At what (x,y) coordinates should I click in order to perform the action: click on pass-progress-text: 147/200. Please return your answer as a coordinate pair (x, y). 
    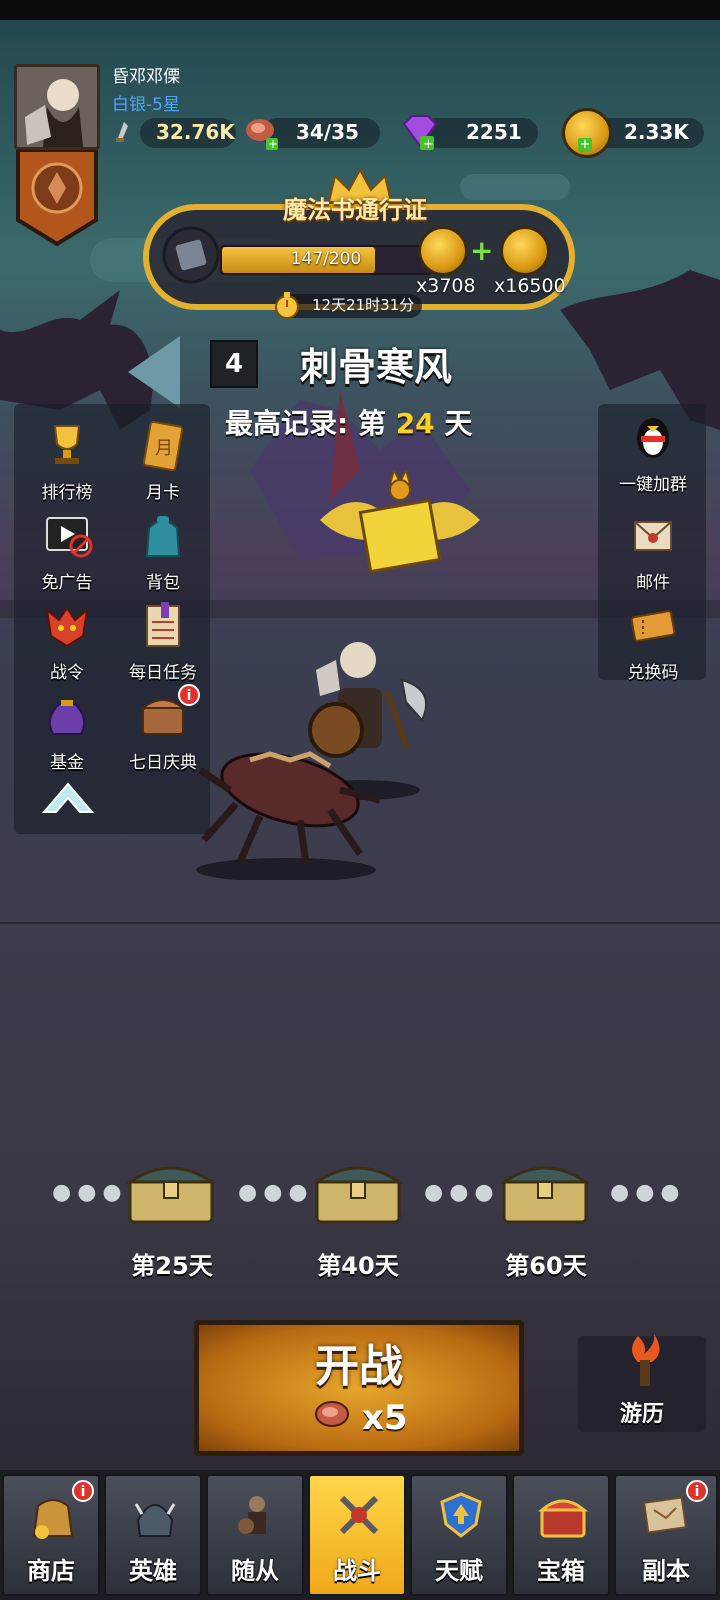
    Looking at the image, I should click on (326, 259).